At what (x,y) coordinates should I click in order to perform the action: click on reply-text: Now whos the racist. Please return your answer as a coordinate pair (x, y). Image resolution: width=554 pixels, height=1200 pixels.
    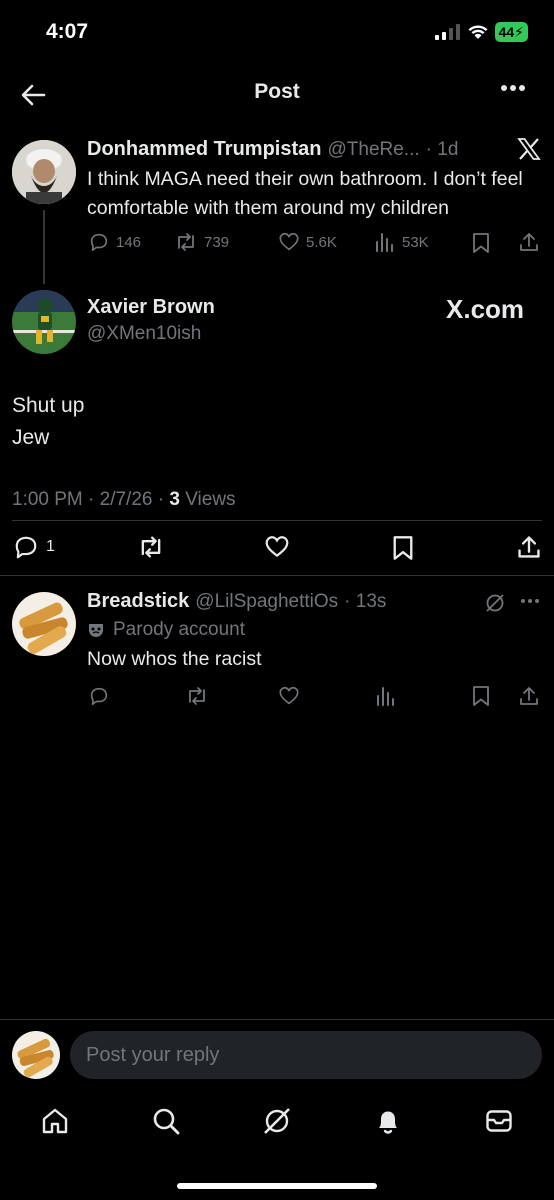
    Looking at the image, I should click on (174, 659).